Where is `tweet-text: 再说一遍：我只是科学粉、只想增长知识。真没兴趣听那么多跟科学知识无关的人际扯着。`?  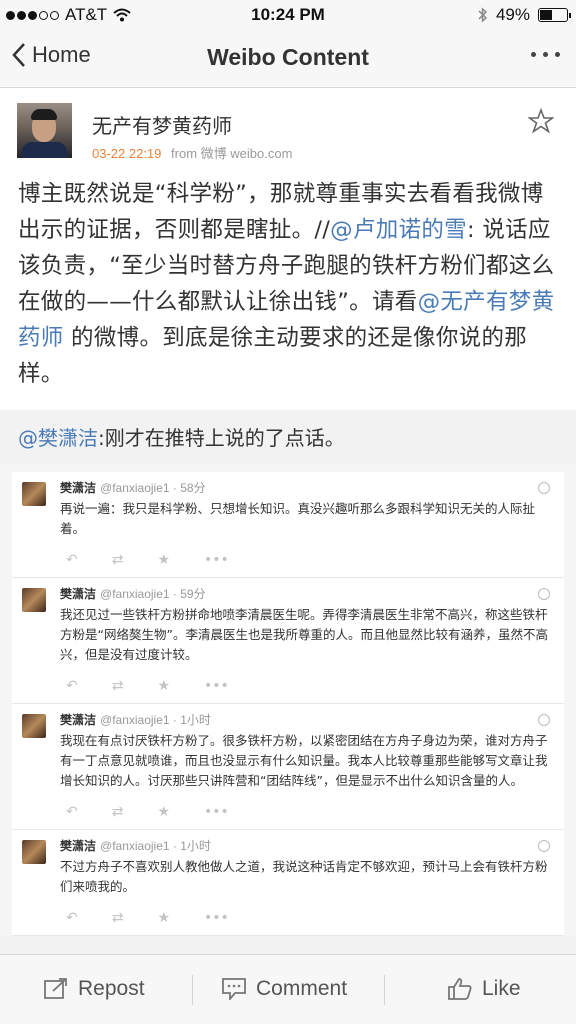 tweet-text: 再说一遍：我只是科学粉、只想增长知识。真没兴趣听那么多跟科学知识无关的人际扯着。 is located at coordinates (298, 518).